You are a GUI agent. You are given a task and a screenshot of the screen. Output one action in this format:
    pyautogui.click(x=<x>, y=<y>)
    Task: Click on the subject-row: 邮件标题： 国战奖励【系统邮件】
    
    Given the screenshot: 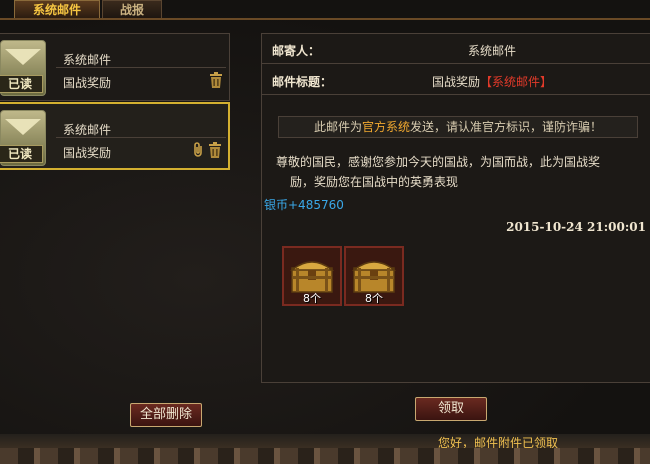 What is the action you would take?
    pyautogui.click(x=456, y=80)
    